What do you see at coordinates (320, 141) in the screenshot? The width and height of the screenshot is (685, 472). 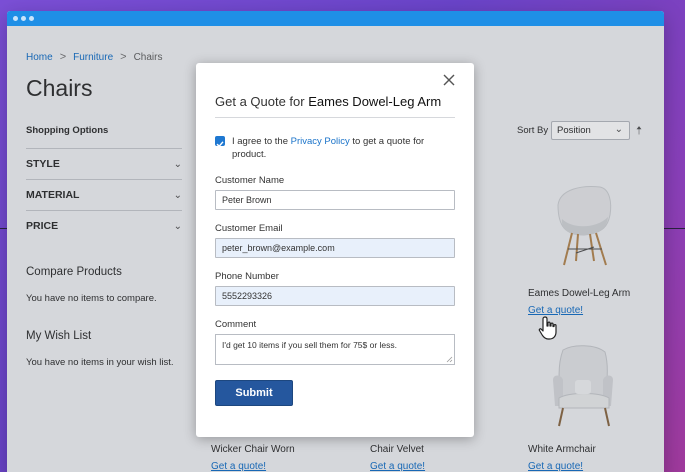 I see `privacy-policy-link: Privacy Policy` at bounding box center [320, 141].